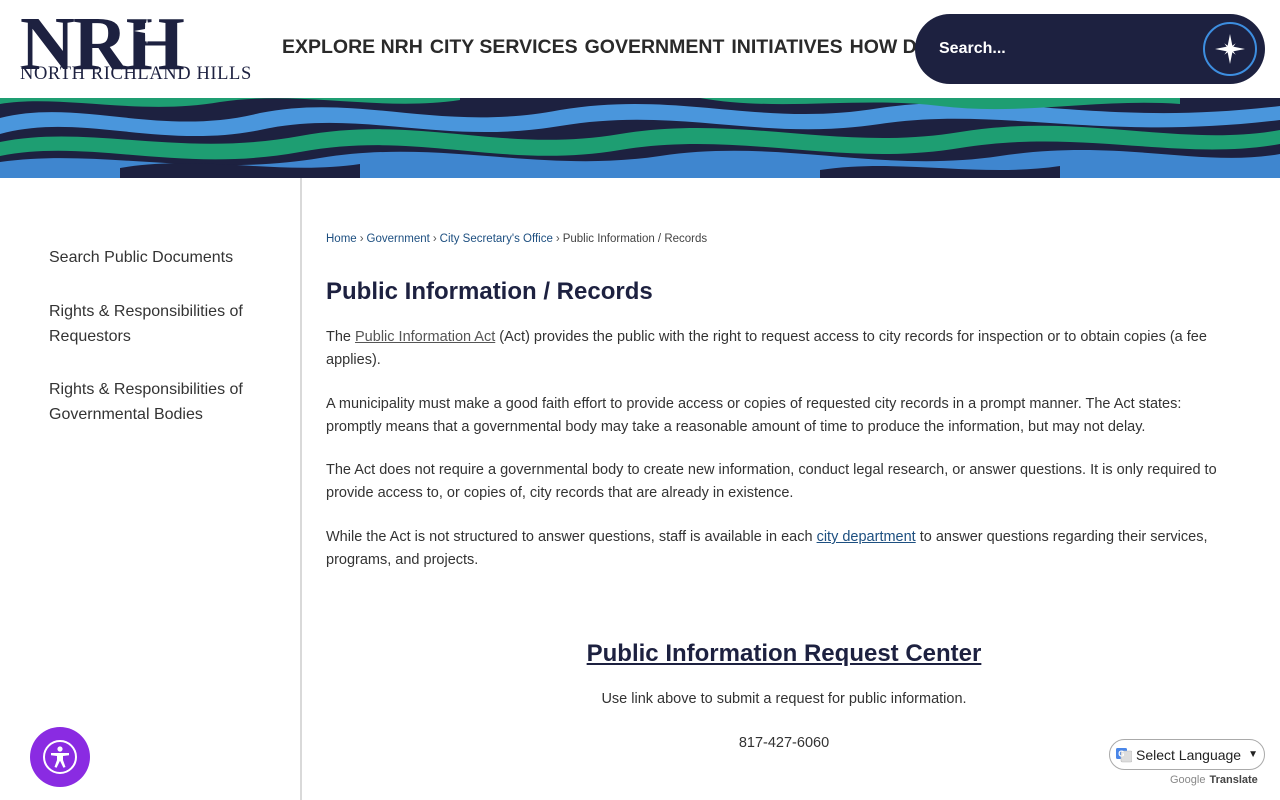 The height and width of the screenshot is (800, 1280). Describe the element at coordinates (147, 31) in the screenshot. I see `logo-star-icon` at that location.